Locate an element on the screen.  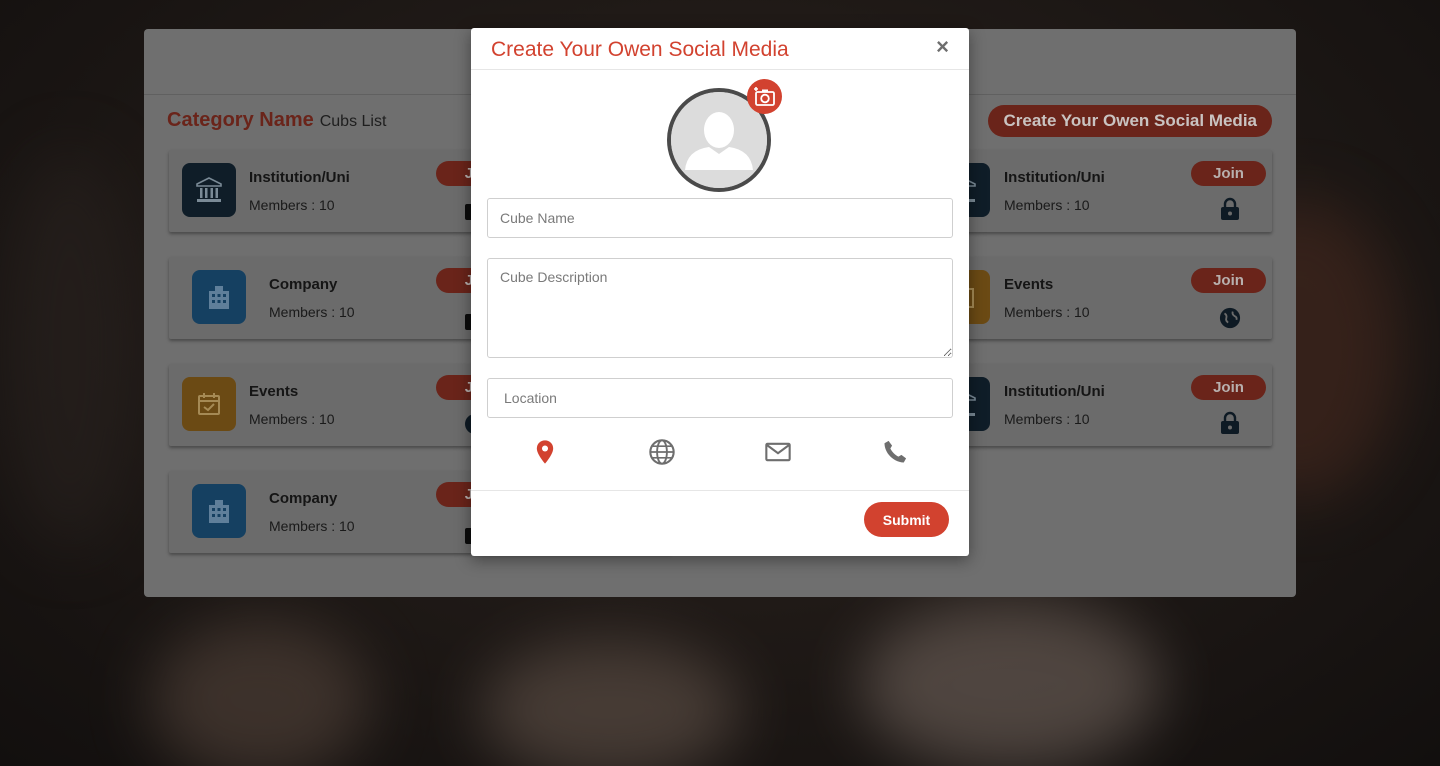
camera-upload-button is located at coordinates (764, 96).